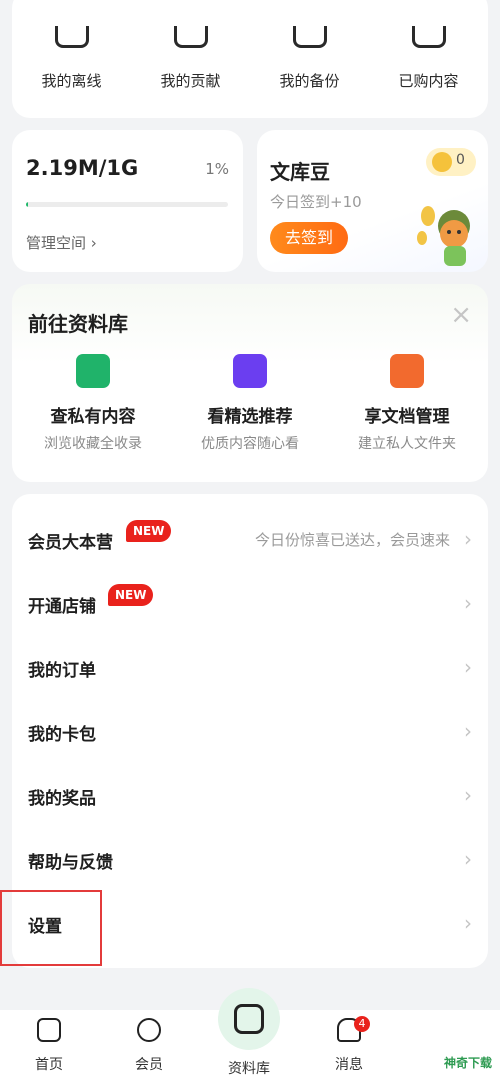  Describe the element at coordinates (93, 444) in the screenshot. I see `feature-desc: 浏览收藏全收录` at that location.